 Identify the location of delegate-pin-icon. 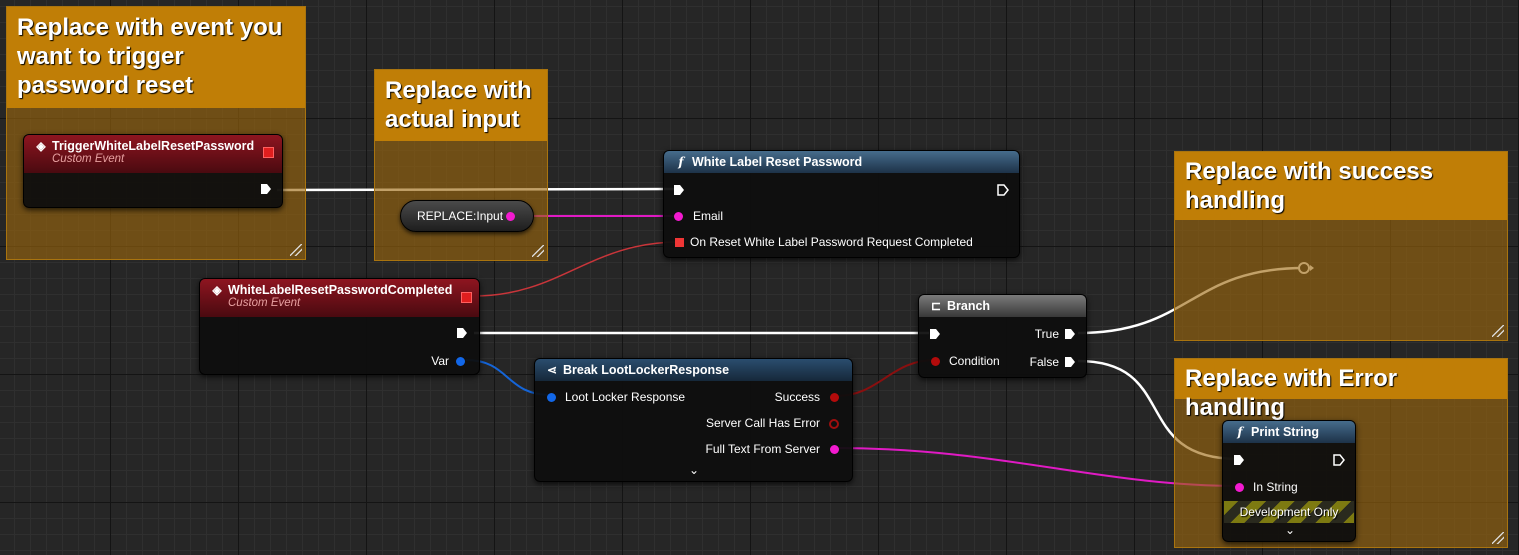
(268, 152).